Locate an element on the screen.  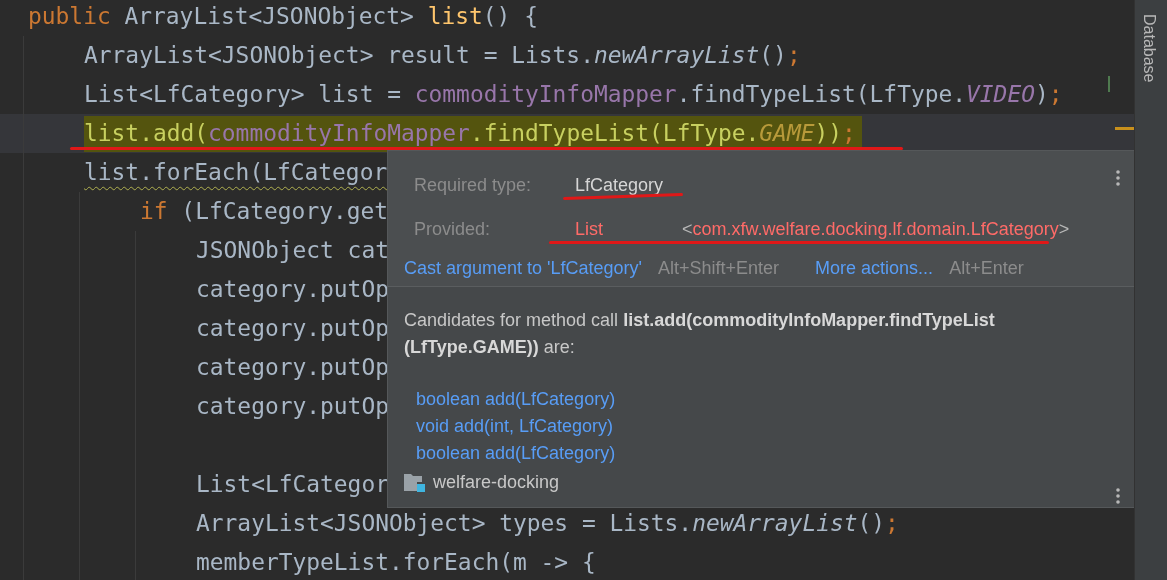
database-tab: Database is located at coordinates (1149, 48).